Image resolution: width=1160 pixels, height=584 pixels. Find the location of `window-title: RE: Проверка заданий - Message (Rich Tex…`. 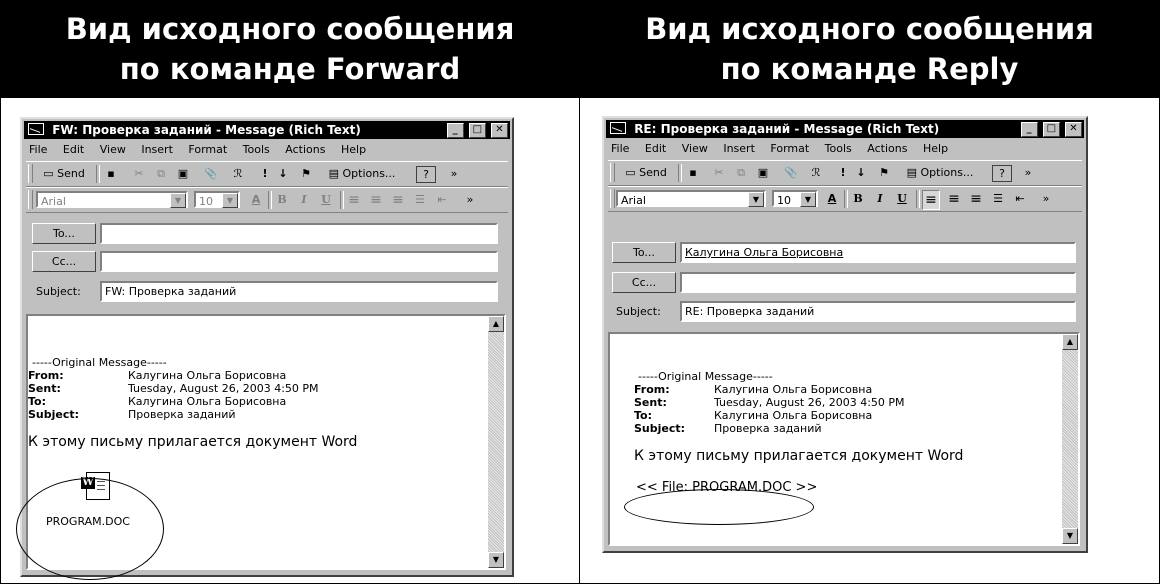

window-title: RE: Проверка заданий - Message (Rich Tex… is located at coordinates (787, 129).